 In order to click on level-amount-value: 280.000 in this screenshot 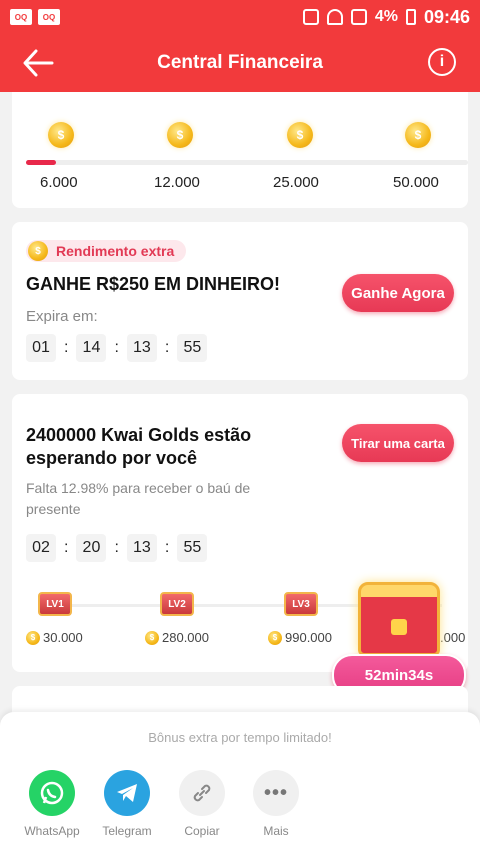, I will do `click(185, 637)`.